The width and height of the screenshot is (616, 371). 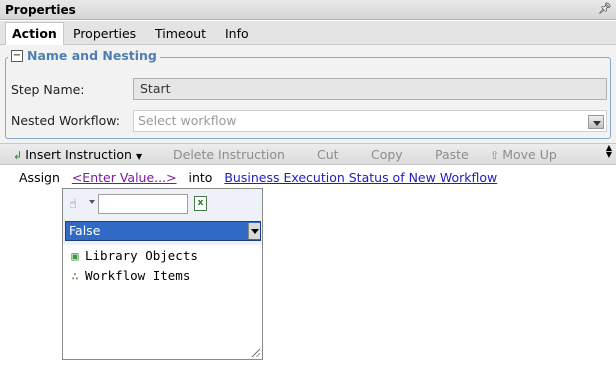 I want to click on nested-workflow-label: Nested Workflow:, so click(x=65, y=120).